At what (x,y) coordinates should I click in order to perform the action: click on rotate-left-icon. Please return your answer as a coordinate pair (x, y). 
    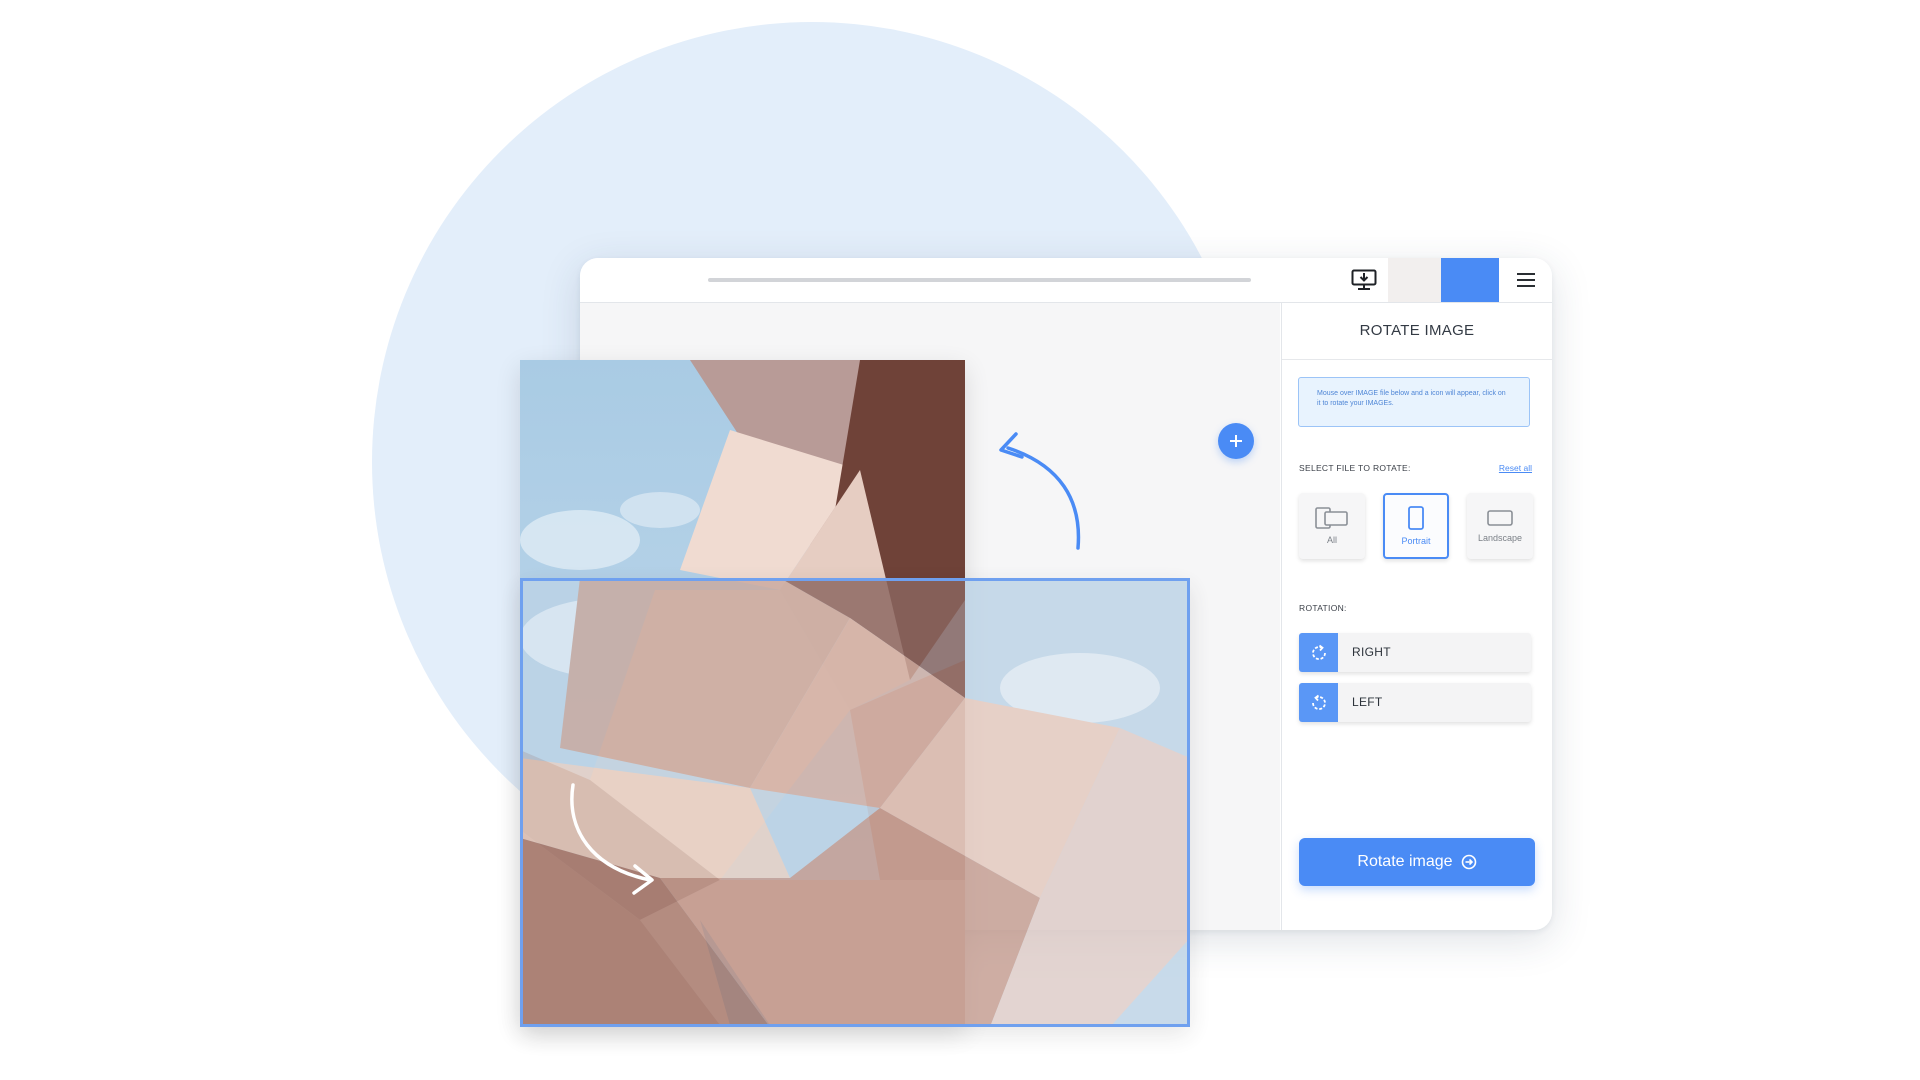
    Looking at the image, I should click on (1318, 702).